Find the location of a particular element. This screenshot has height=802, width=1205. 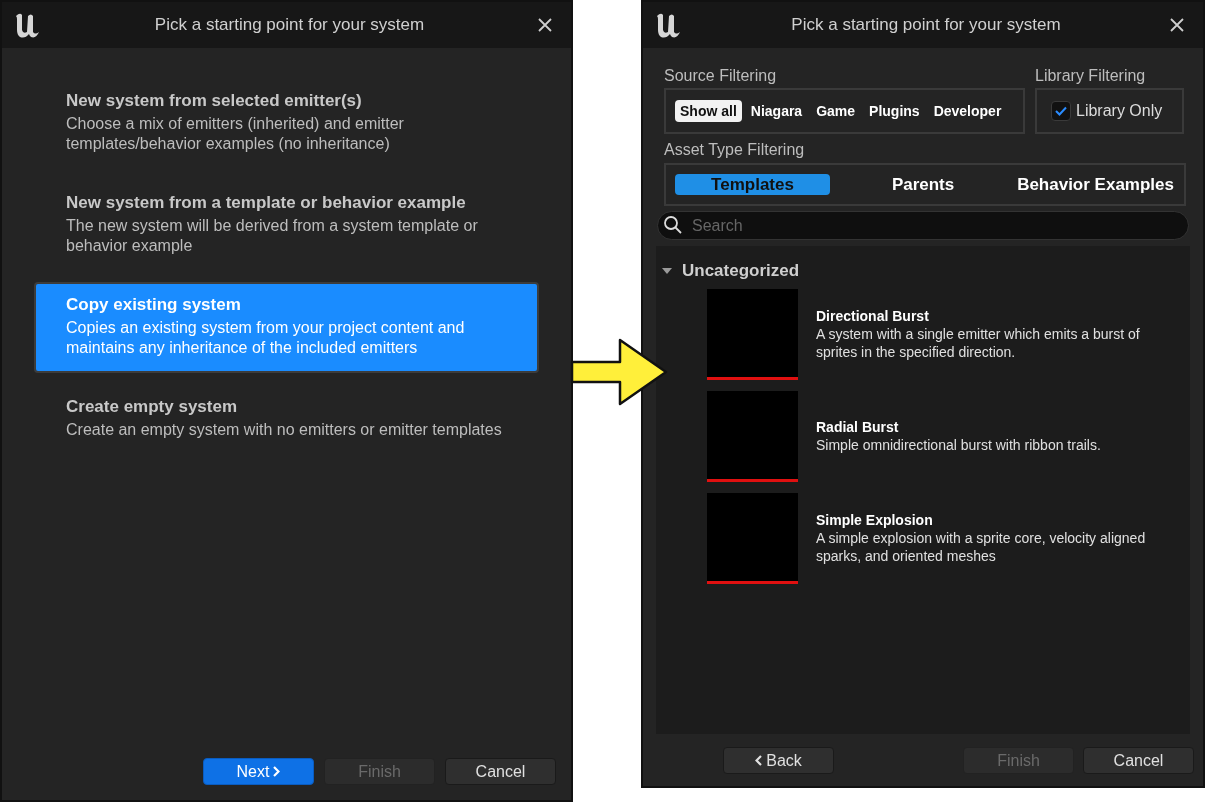

chevron-right-icon is located at coordinates (277, 771).